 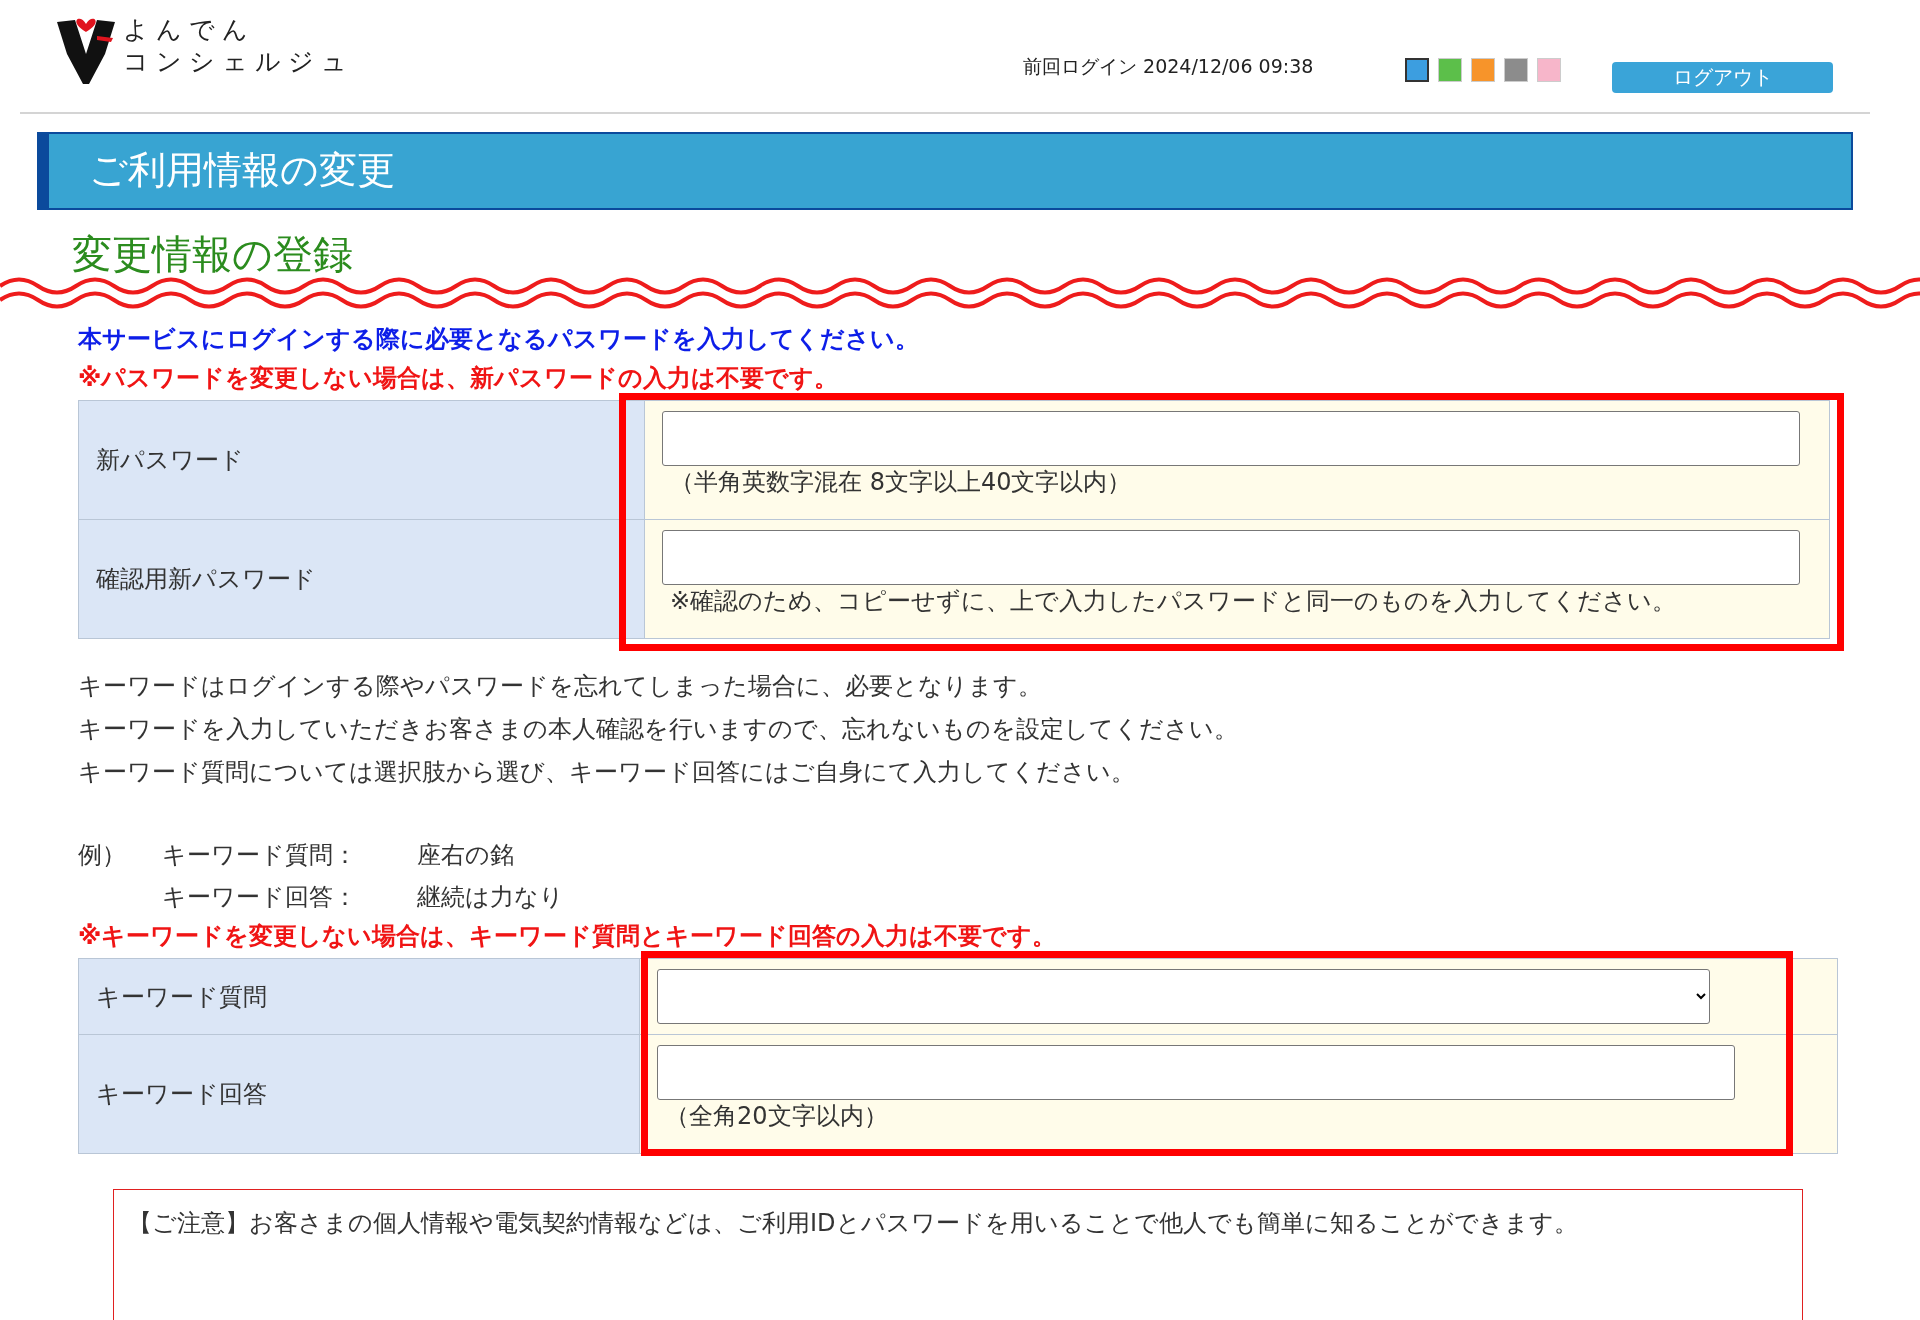 I want to click on hint-text: （全角20文字以内）, so click(x=776, y=1116).